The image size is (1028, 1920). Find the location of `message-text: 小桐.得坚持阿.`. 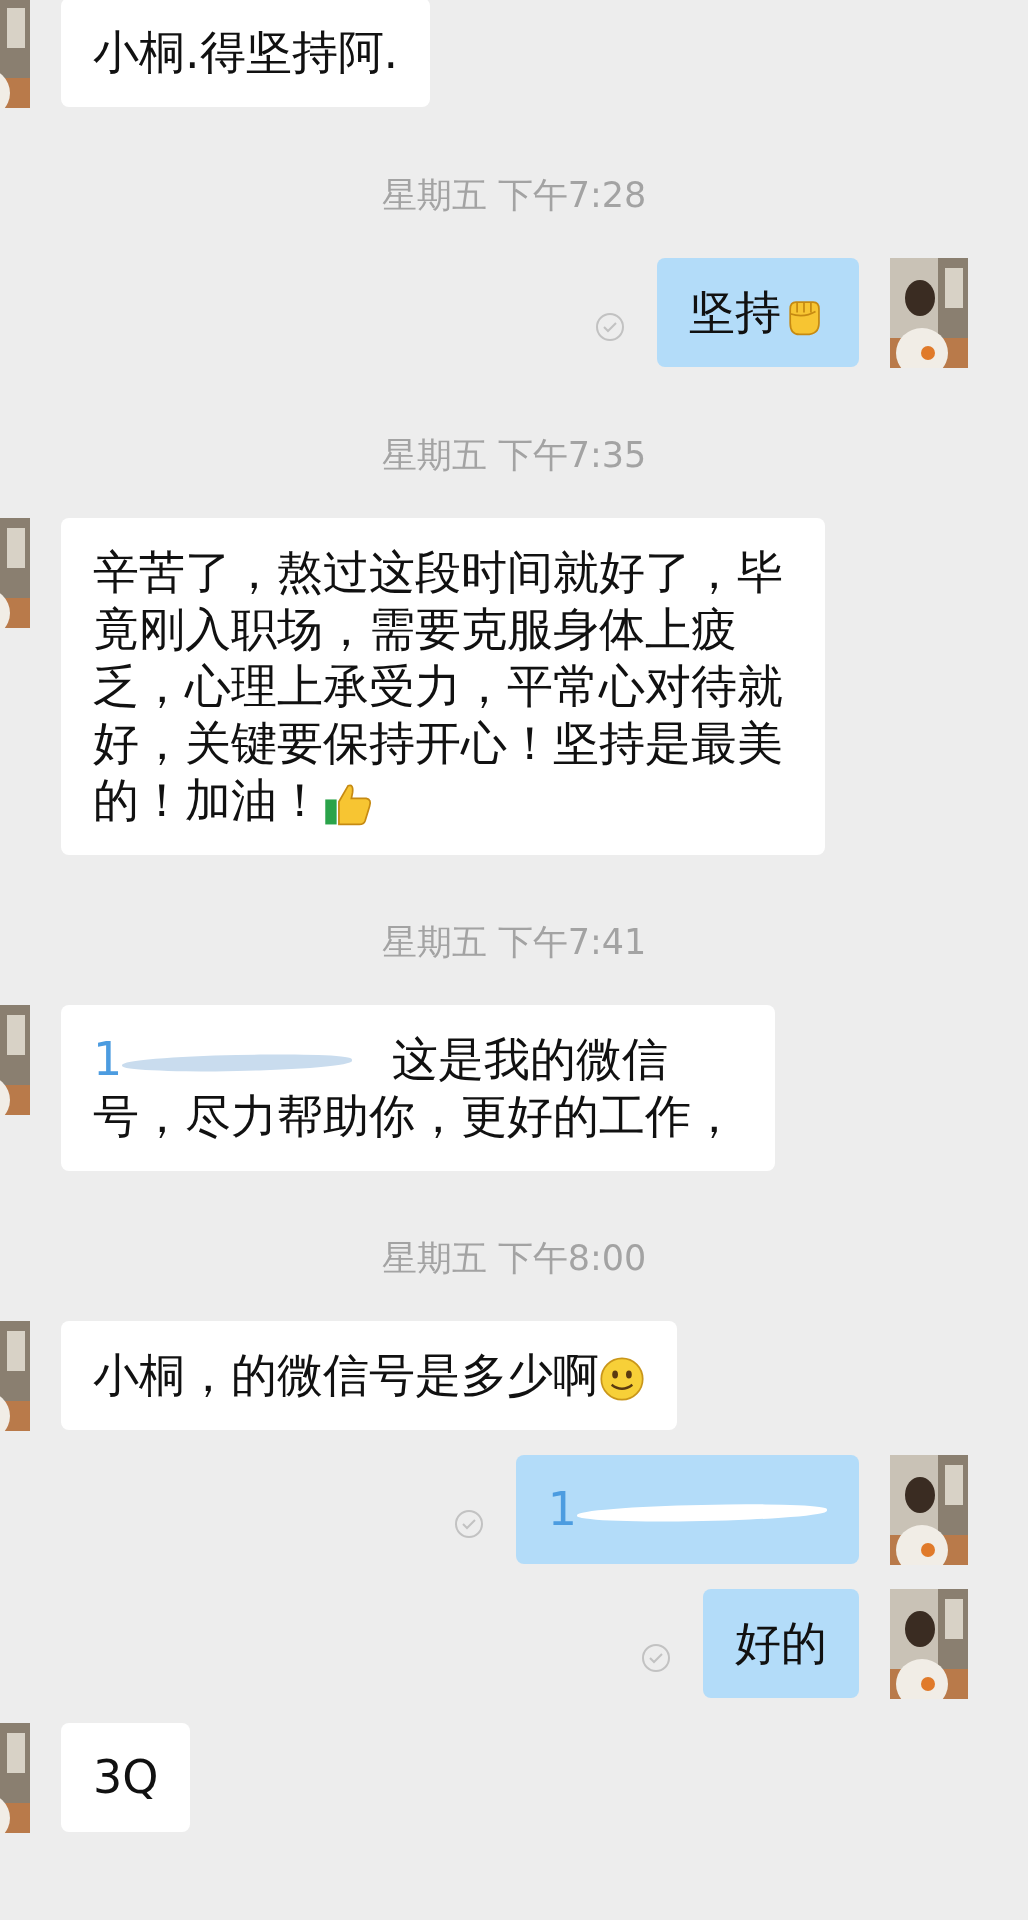

message-text: 小桐.得坚持阿. is located at coordinates (246, 52).